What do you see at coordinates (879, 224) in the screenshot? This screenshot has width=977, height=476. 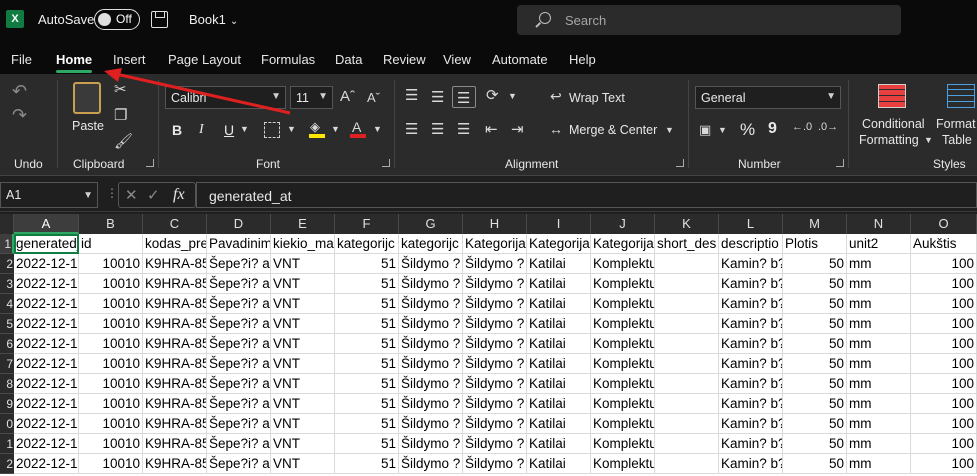 I see `column-header-n: N` at bounding box center [879, 224].